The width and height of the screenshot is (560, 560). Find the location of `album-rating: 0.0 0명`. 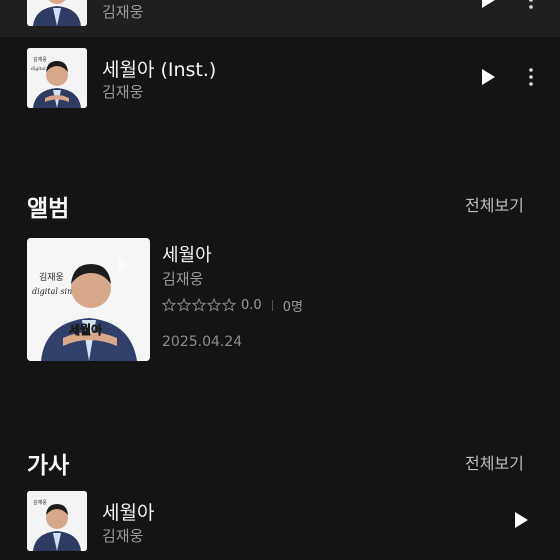

album-rating: 0.0 0명 is located at coordinates (232, 305).